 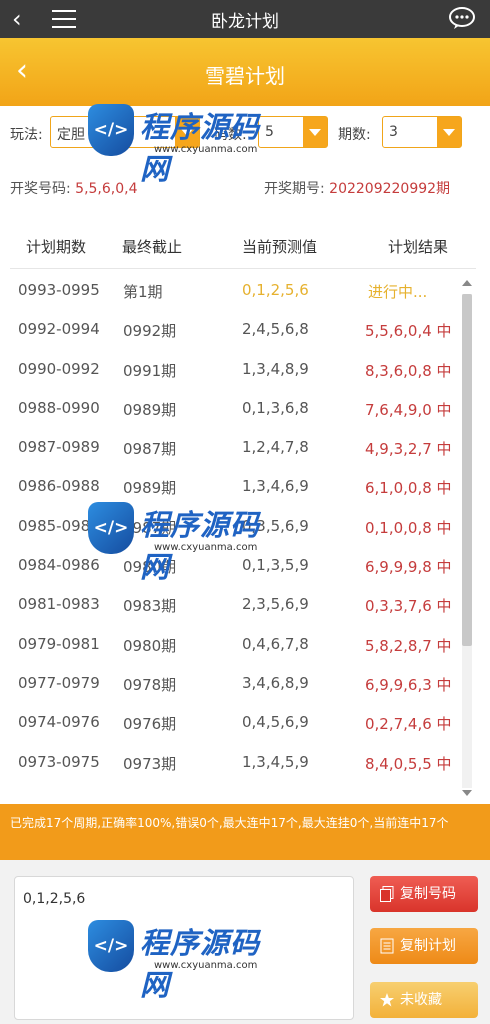 I want to click on table-row: 0973-0975 0973期 1,3,4,5,9 8,4,0,5,5 中, so click(x=235, y=761).